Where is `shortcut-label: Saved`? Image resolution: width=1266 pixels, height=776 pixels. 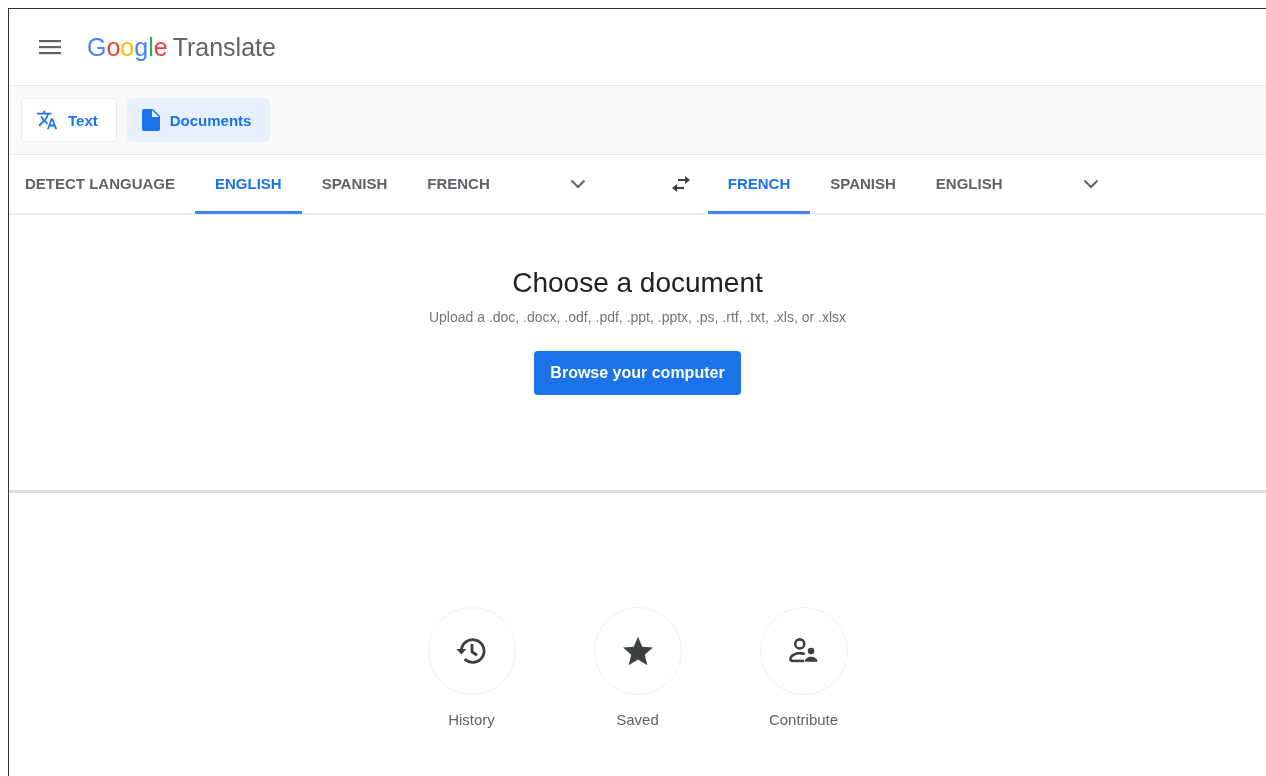 shortcut-label: Saved is located at coordinates (637, 719).